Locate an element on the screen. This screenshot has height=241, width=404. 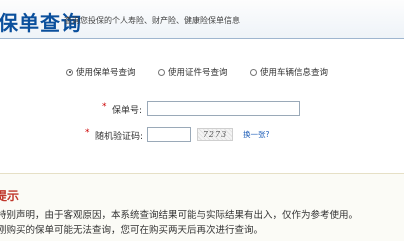
radio-vehicle-info: 使用车辆信息查询 is located at coordinates (289, 72).